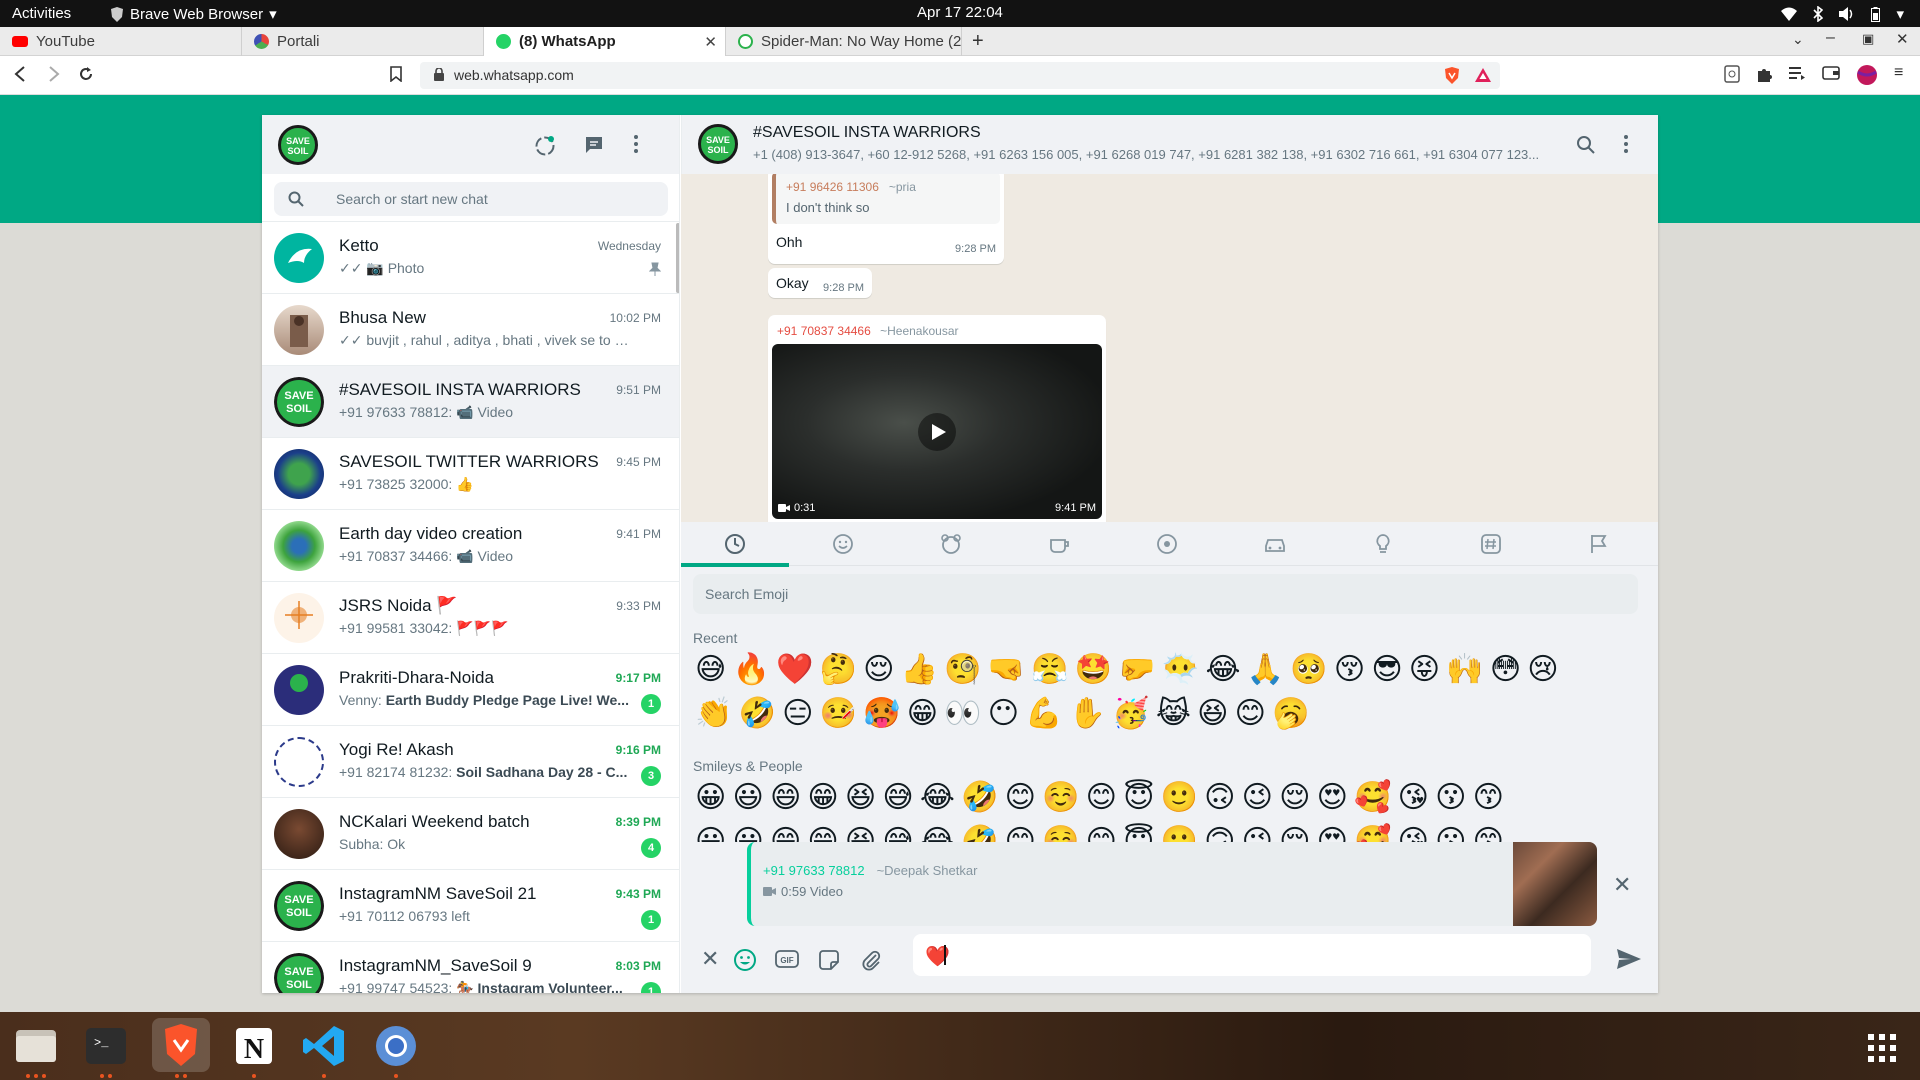  Describe the element at coordinates (1626, 144) in the screenshot. I see `conversation-menu-icon` at that location.